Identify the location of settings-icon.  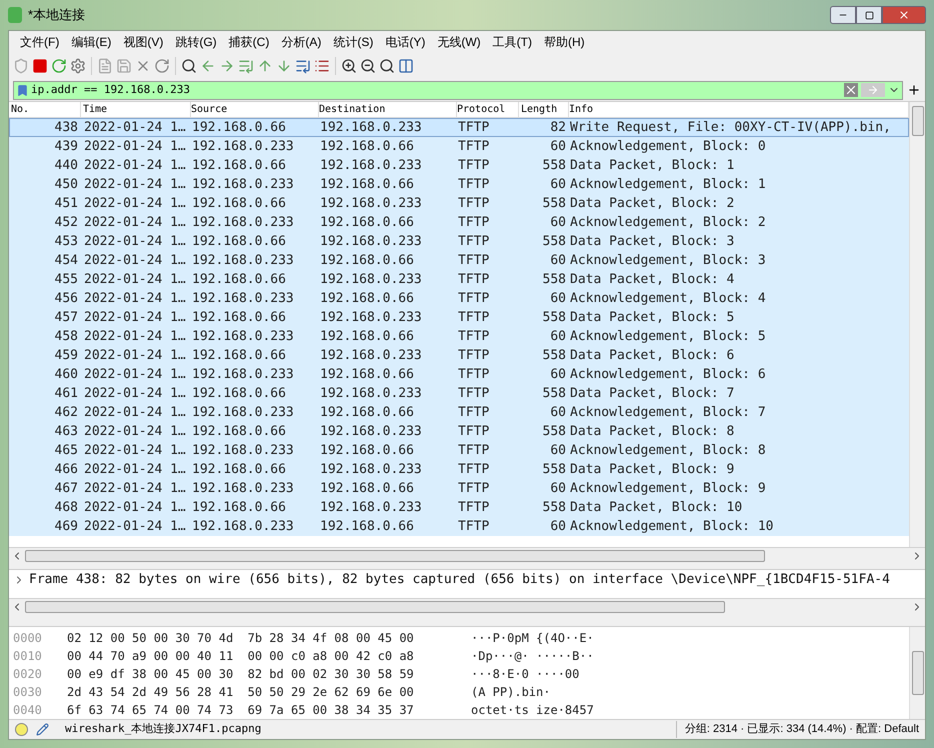
(78, 66).